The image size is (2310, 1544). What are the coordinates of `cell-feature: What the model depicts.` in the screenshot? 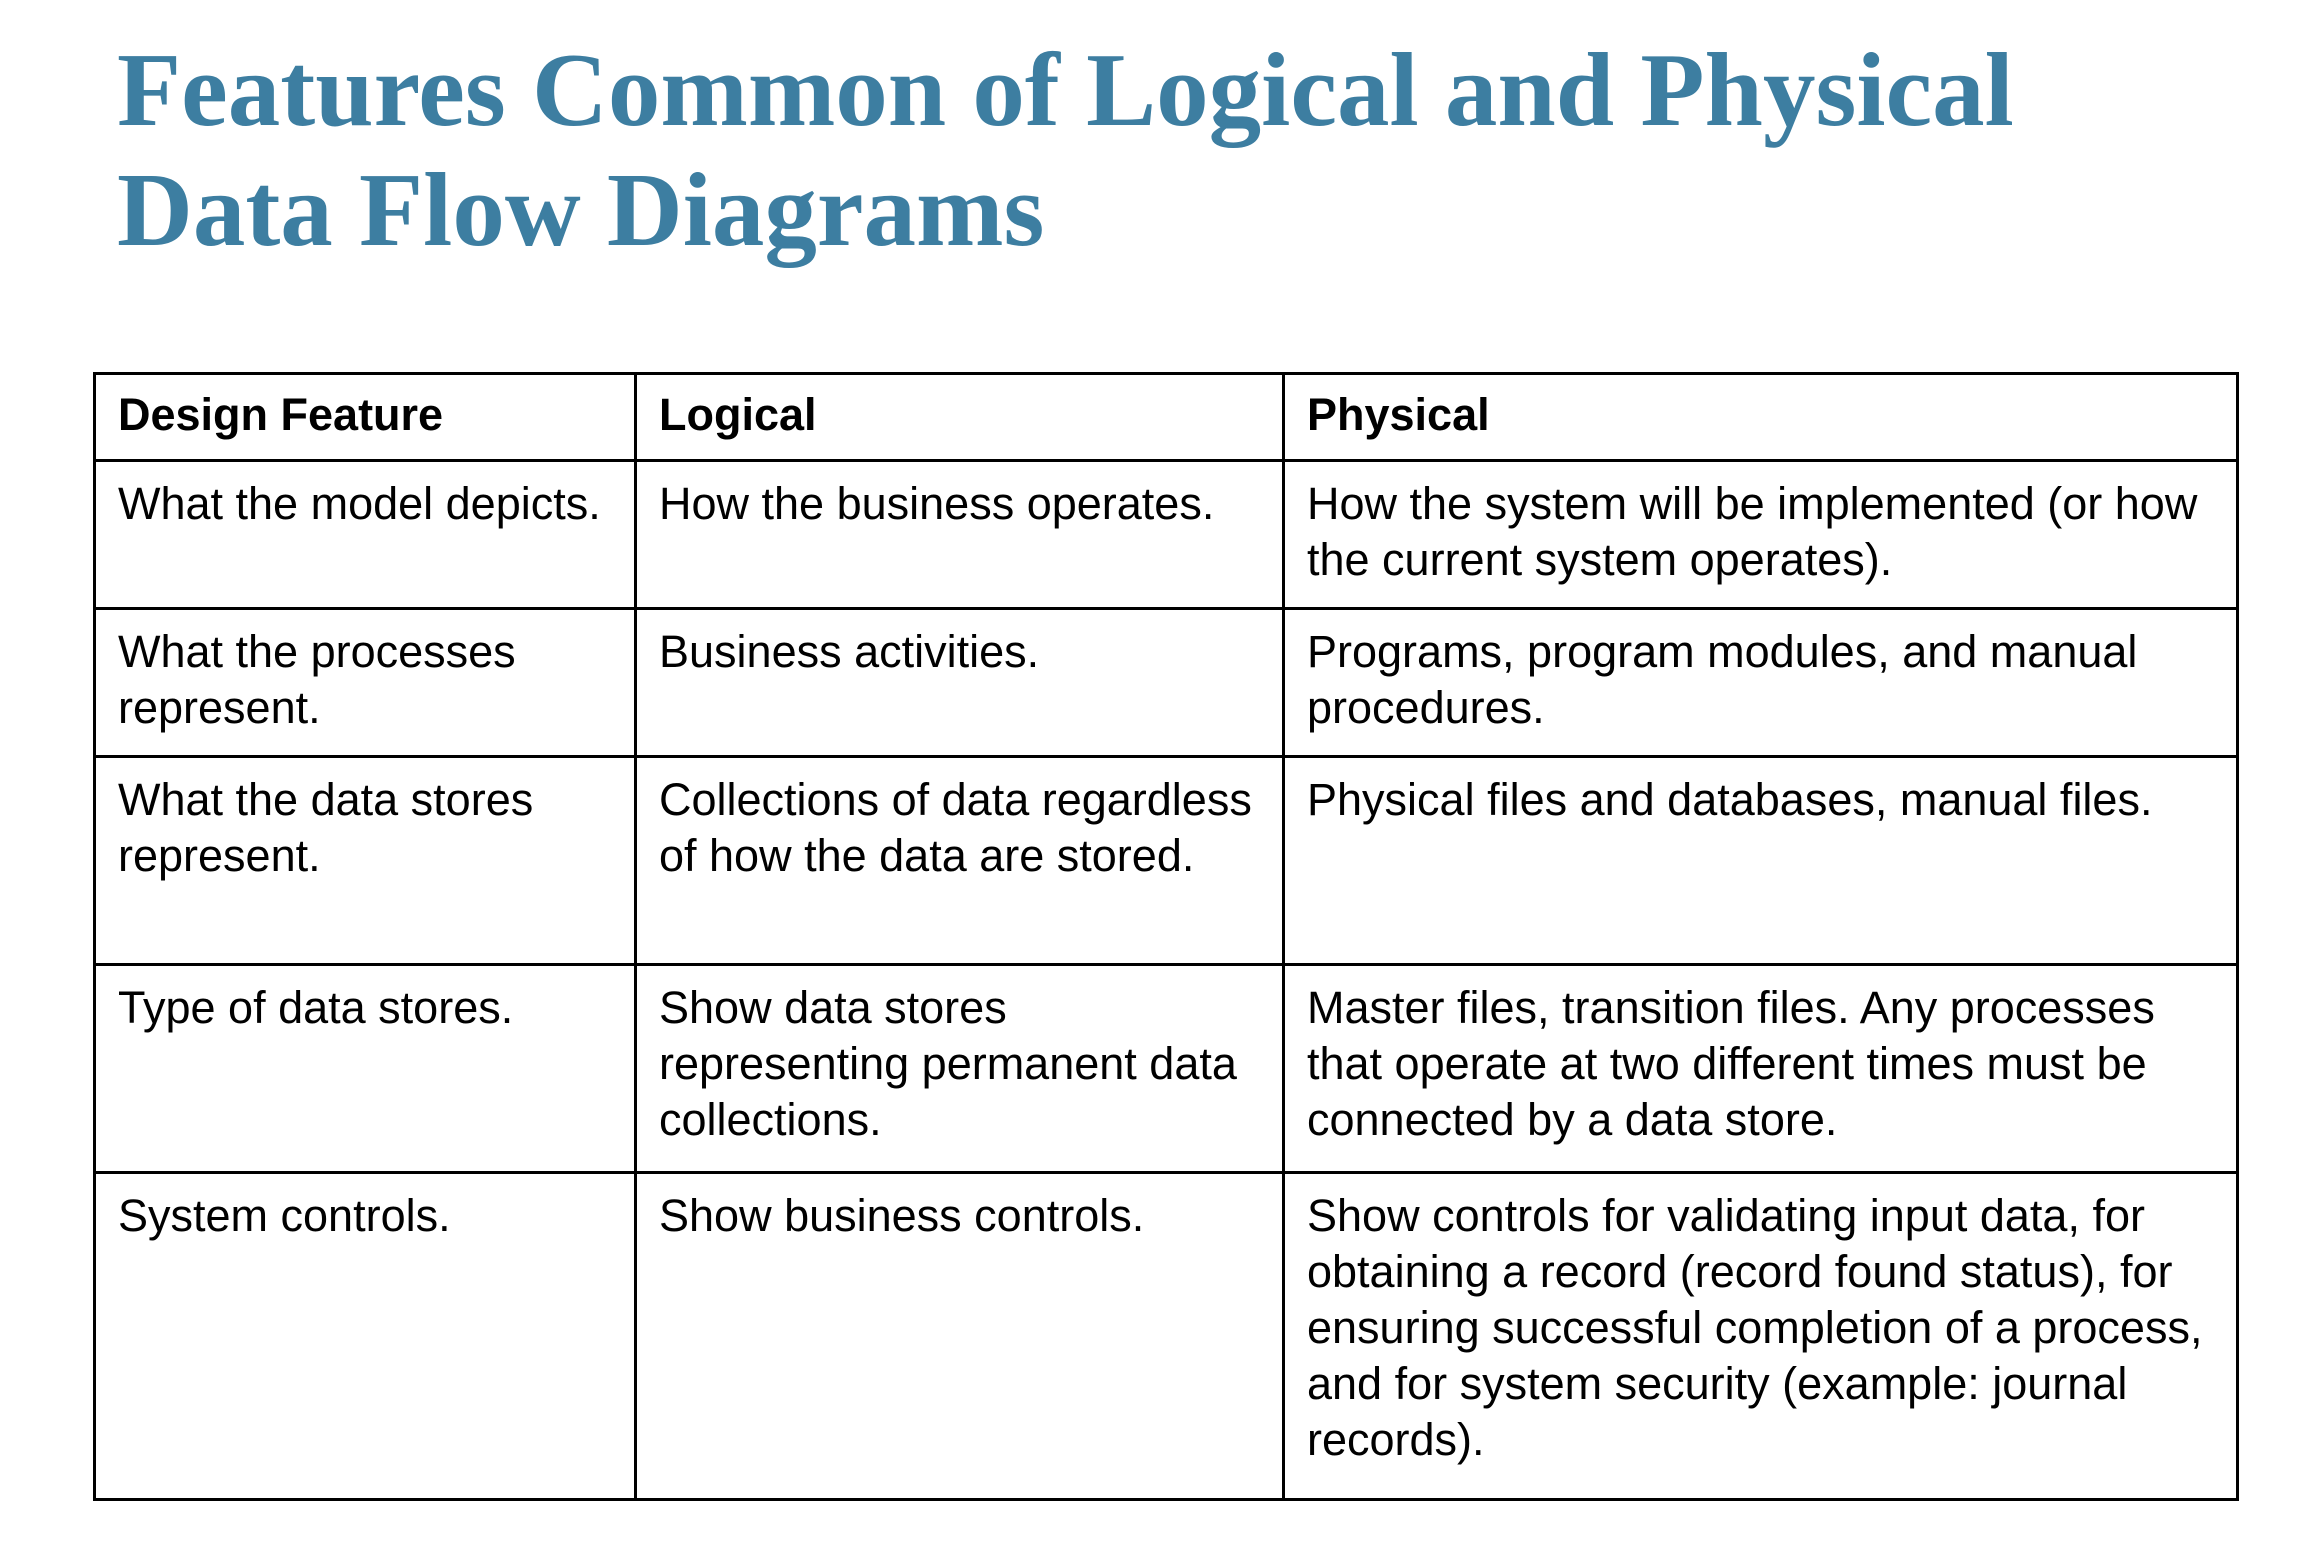 It's located at (365, 534).